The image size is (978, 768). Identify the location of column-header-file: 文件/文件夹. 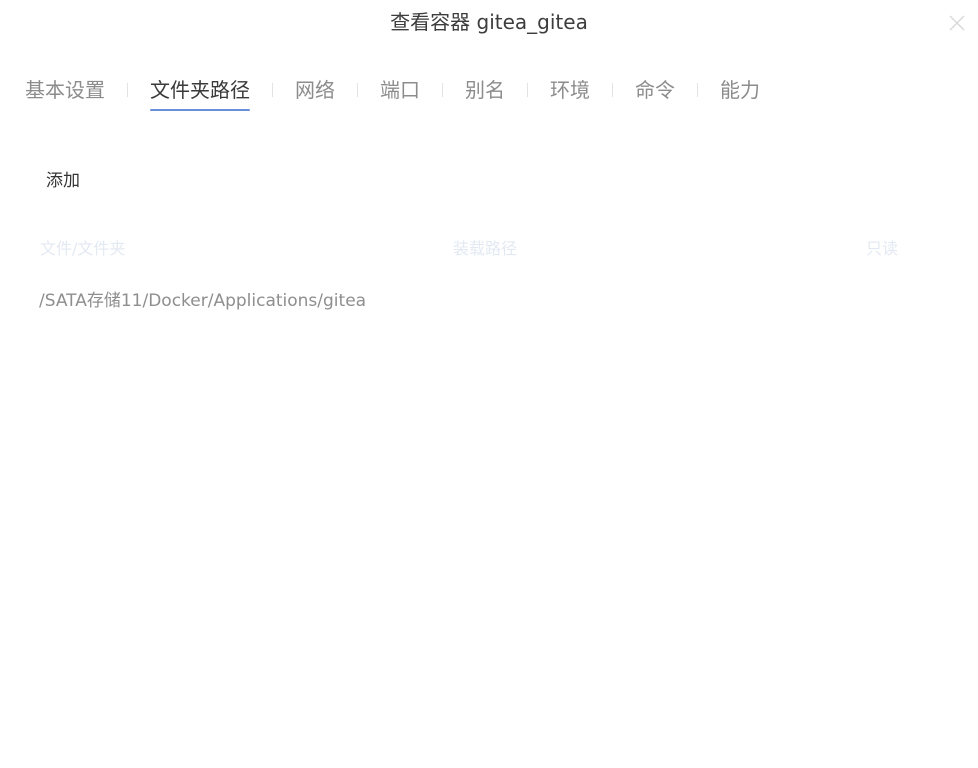
(83, 248).